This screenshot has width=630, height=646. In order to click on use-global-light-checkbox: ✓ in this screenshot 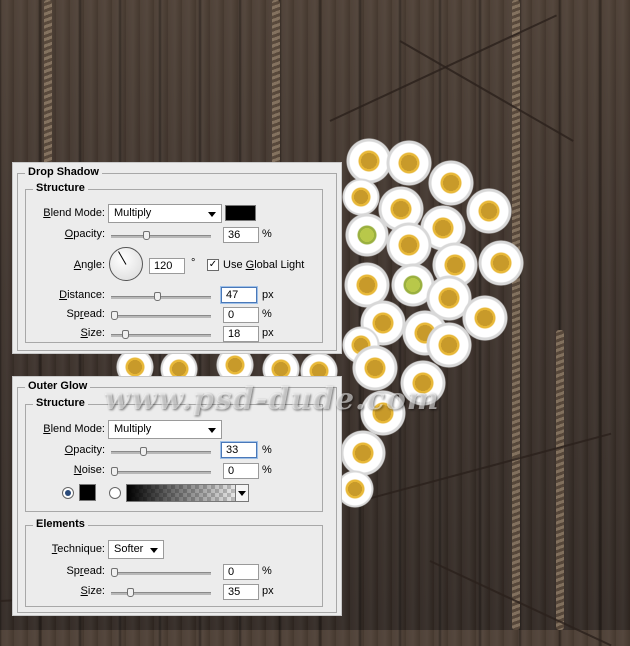, I will do `click(213, 265)`.